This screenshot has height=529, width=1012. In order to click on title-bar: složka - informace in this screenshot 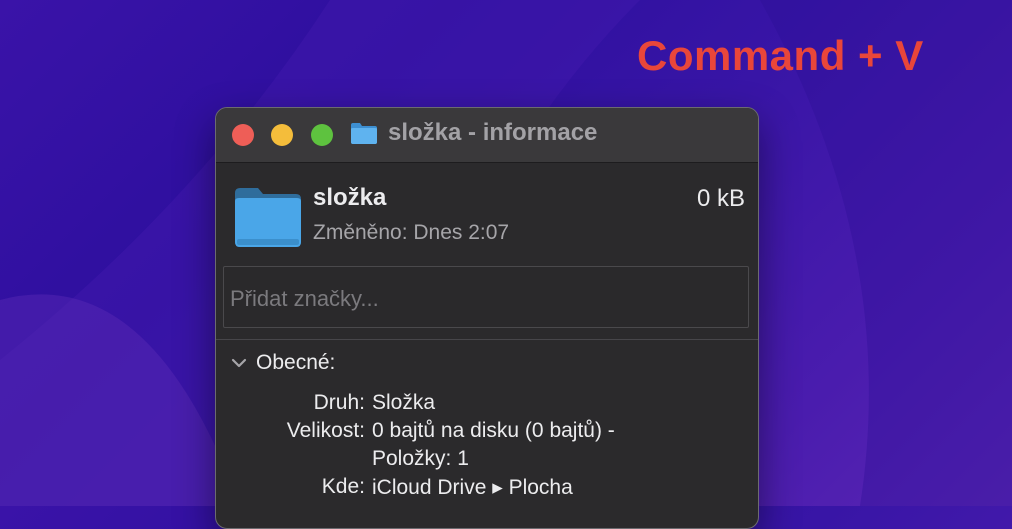, I will do `click(487, 135)`.